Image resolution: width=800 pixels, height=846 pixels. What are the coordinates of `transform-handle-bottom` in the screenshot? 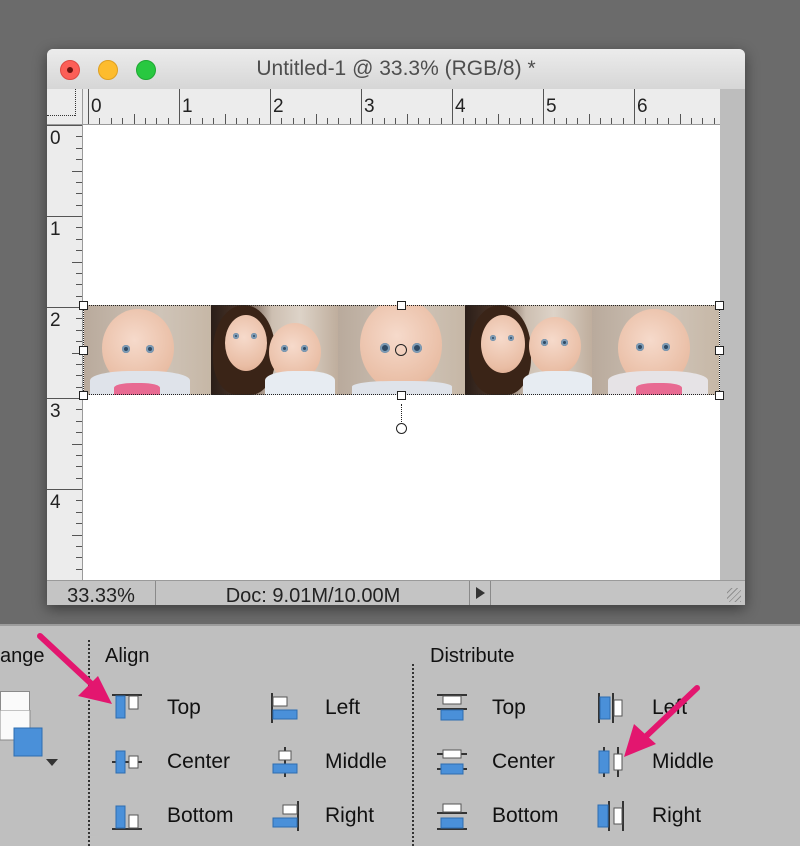 It's located at (401, 395).